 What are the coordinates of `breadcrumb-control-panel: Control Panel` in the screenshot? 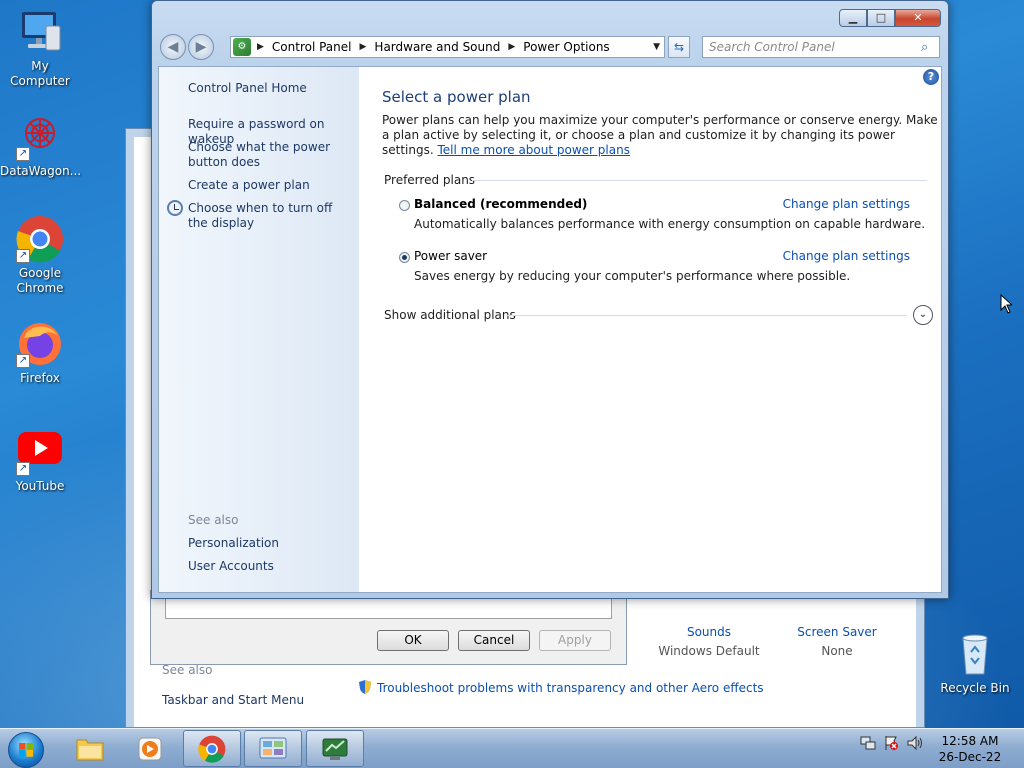 It's located at (312, 47).